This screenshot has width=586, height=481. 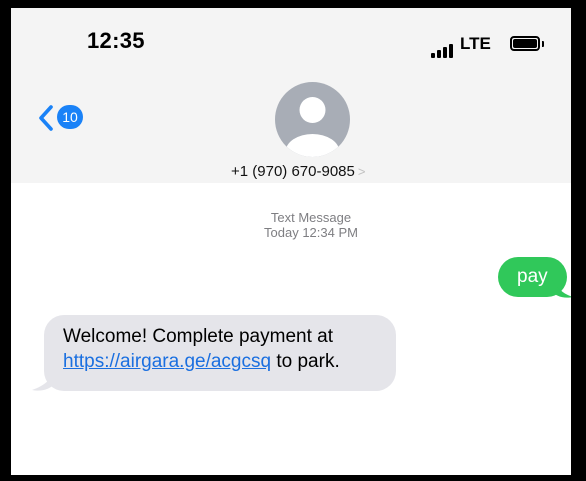 I want to click on incoming-message-line-2: https://airgara.ge/acgcsq to park., so click(x=219, y=361).